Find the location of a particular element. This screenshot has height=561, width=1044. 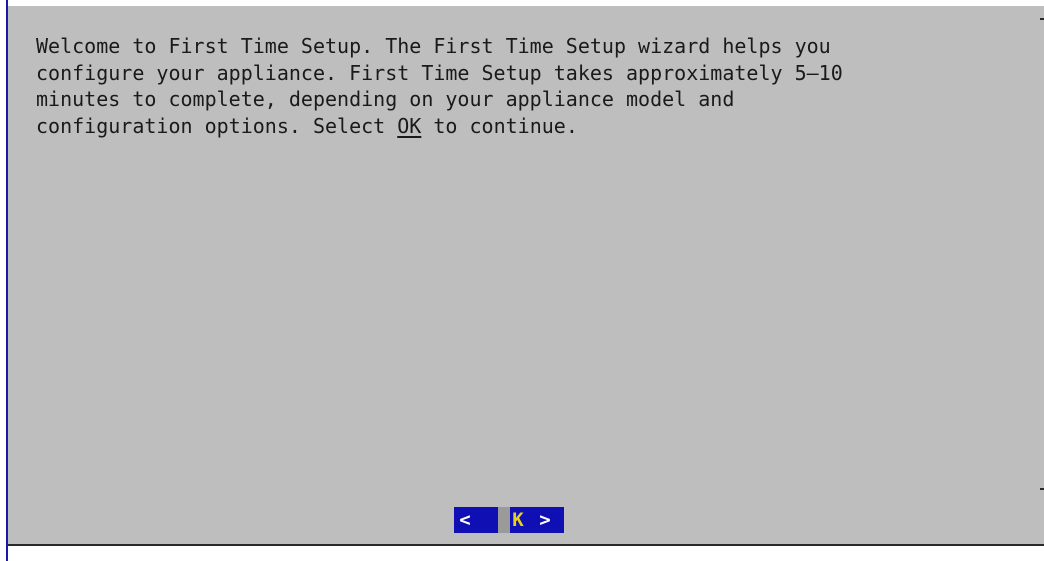

dialog-bottom-border is located at coordinates (526, 545).